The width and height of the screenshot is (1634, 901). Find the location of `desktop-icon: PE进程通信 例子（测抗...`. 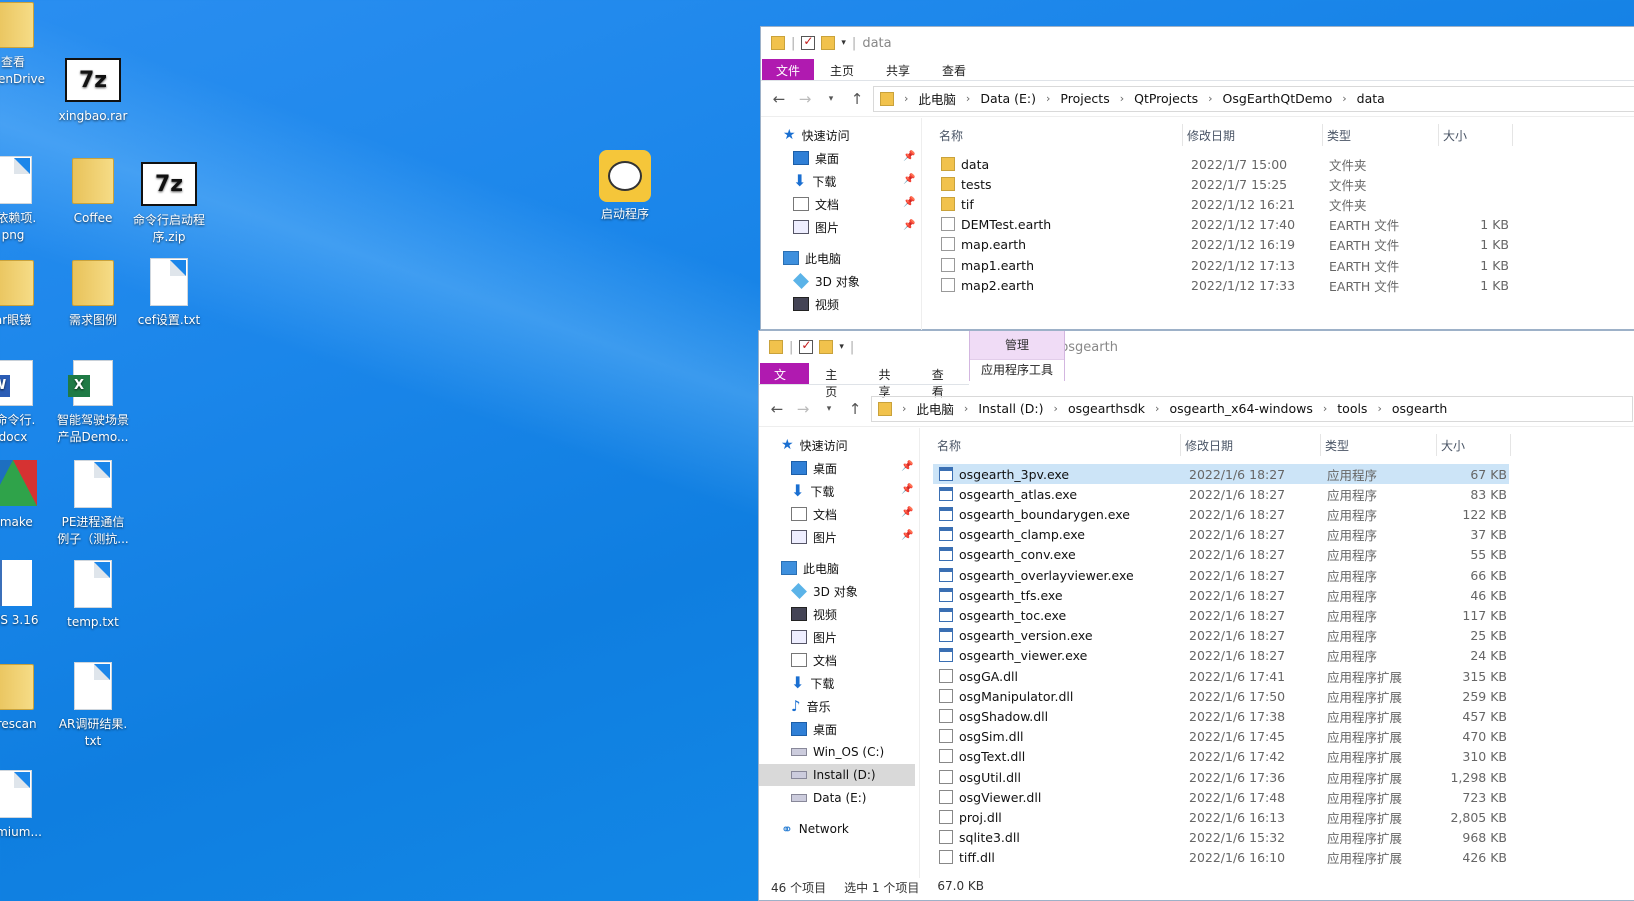

desktop-icon: PE进程通信 例子（测抗... is located at coordinates (93, 504).